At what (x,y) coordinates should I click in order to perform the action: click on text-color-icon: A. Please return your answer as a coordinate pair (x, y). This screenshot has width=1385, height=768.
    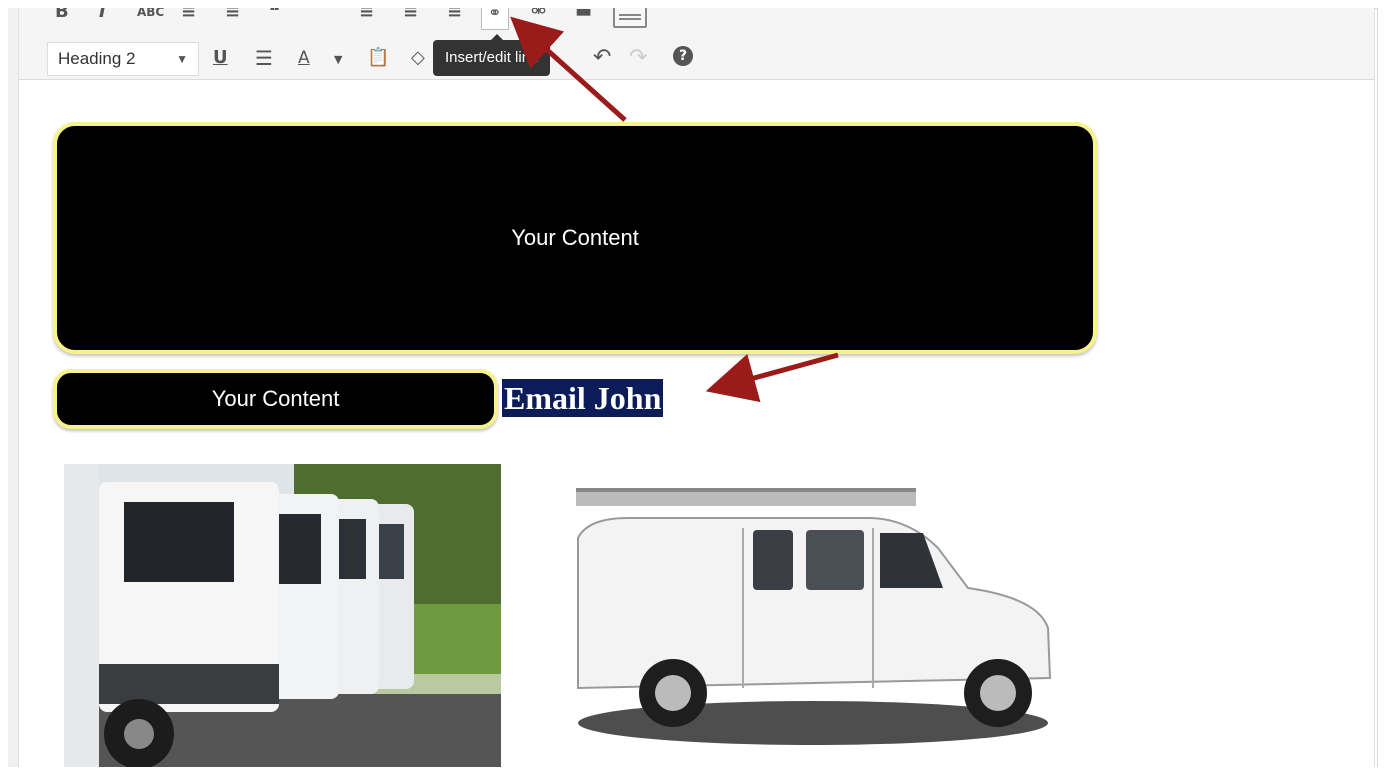
    Looking at the image, I should click on (304, 58).